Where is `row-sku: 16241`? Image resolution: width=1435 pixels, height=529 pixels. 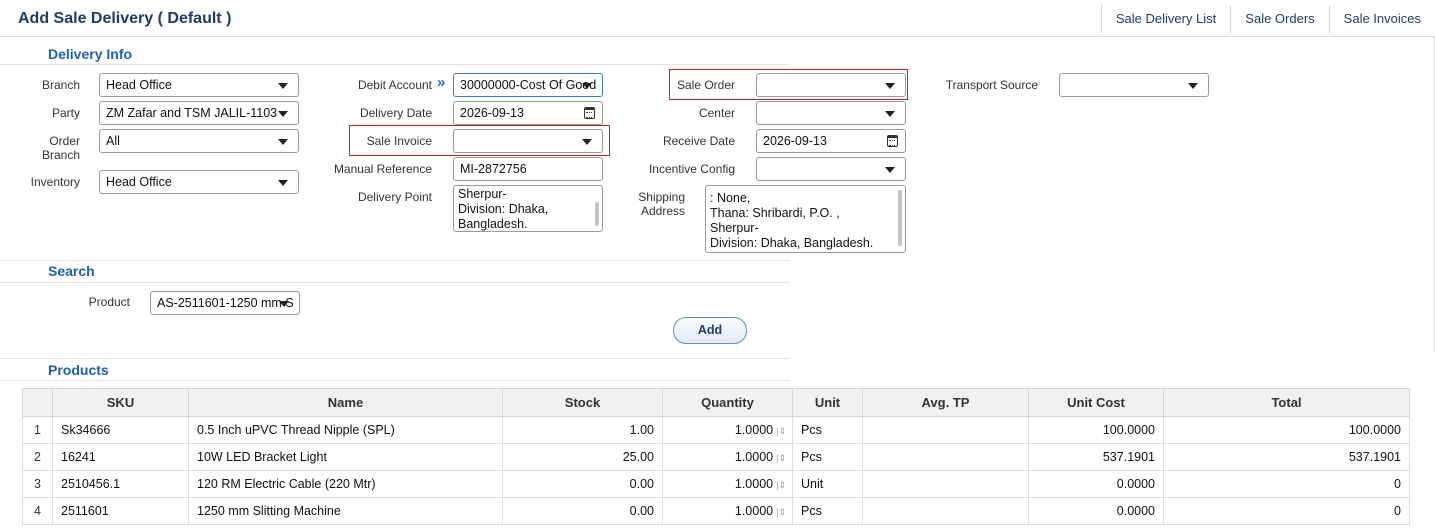 row-sku: 16241 is located at coordinates (120, 457).